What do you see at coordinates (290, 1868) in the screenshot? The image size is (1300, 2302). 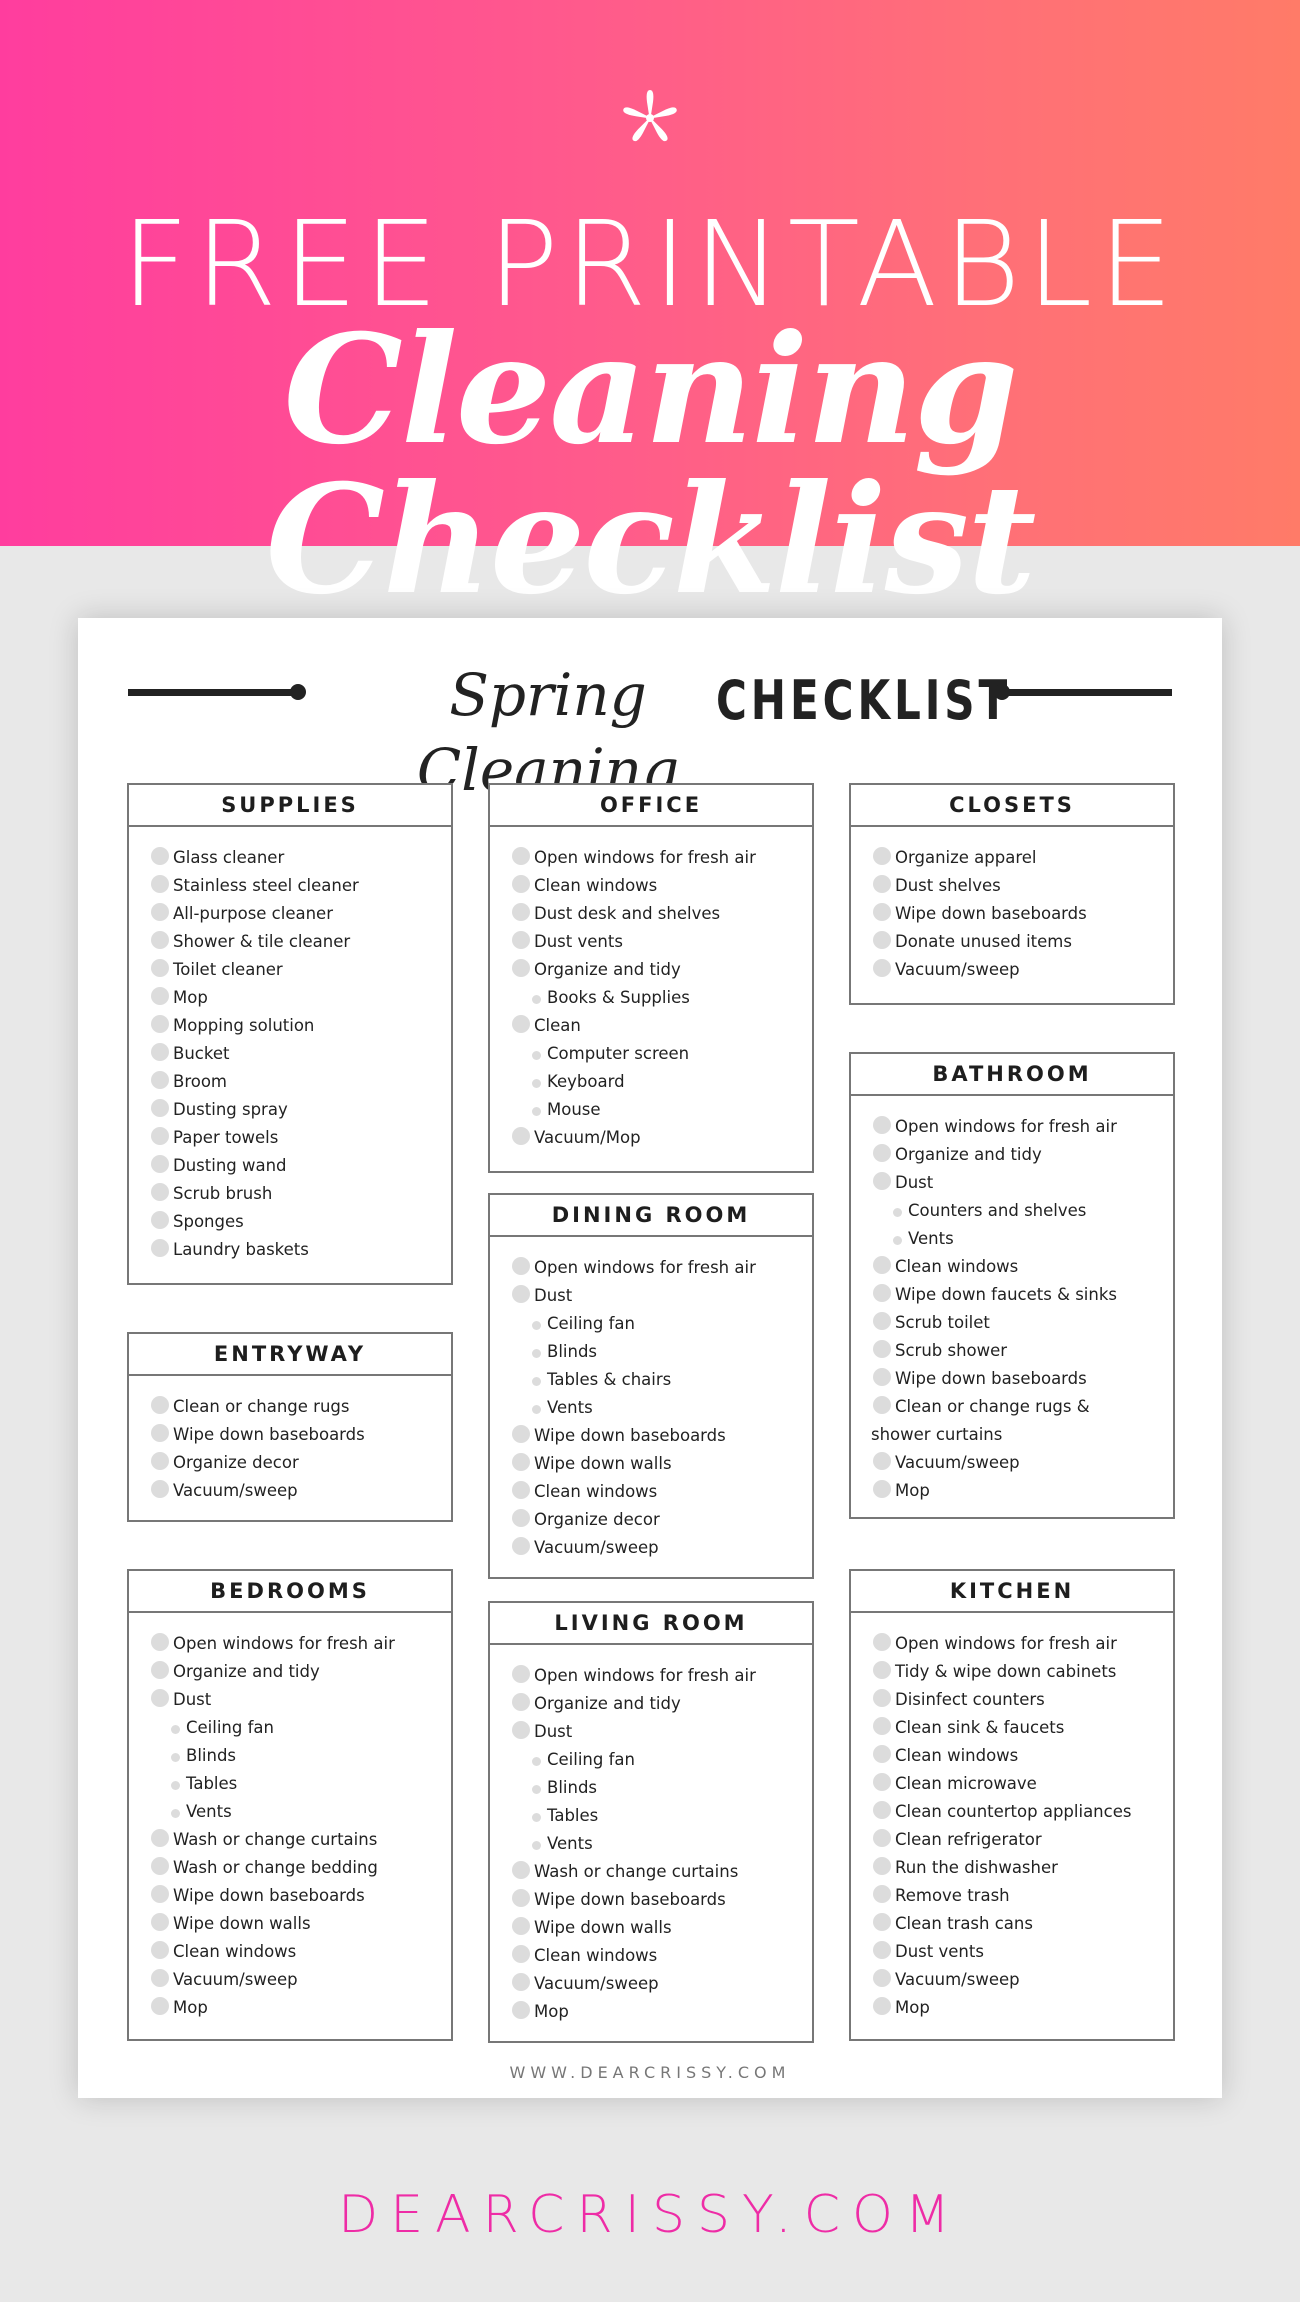 I see `checklist-item: Wash or change bedding` at bounding box center [290, 1868].